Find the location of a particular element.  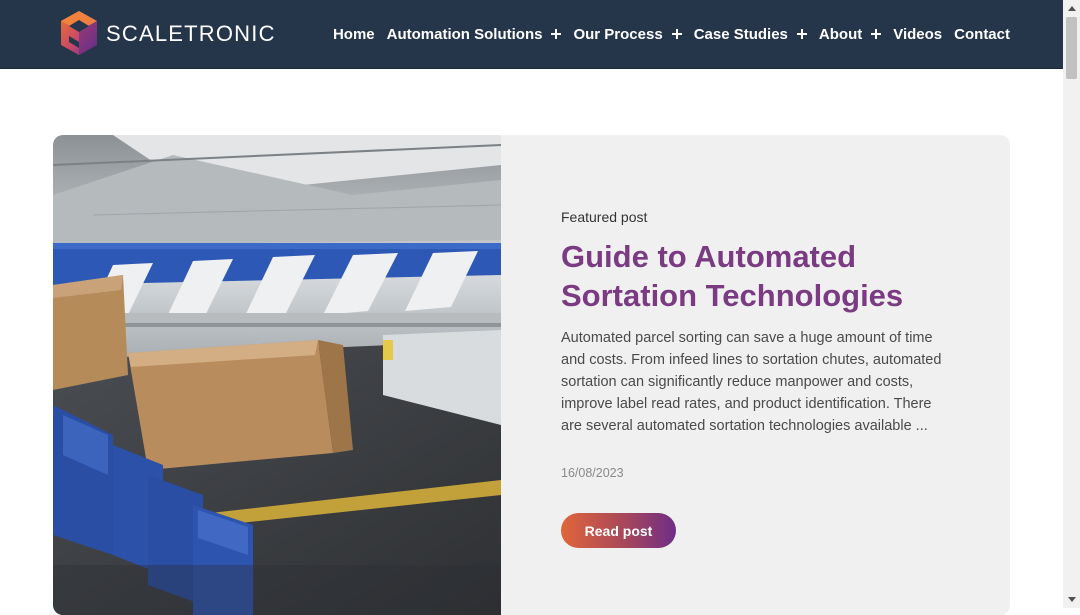

featured-post-date: 16/08/2023 is located at coordinates (592, 473).